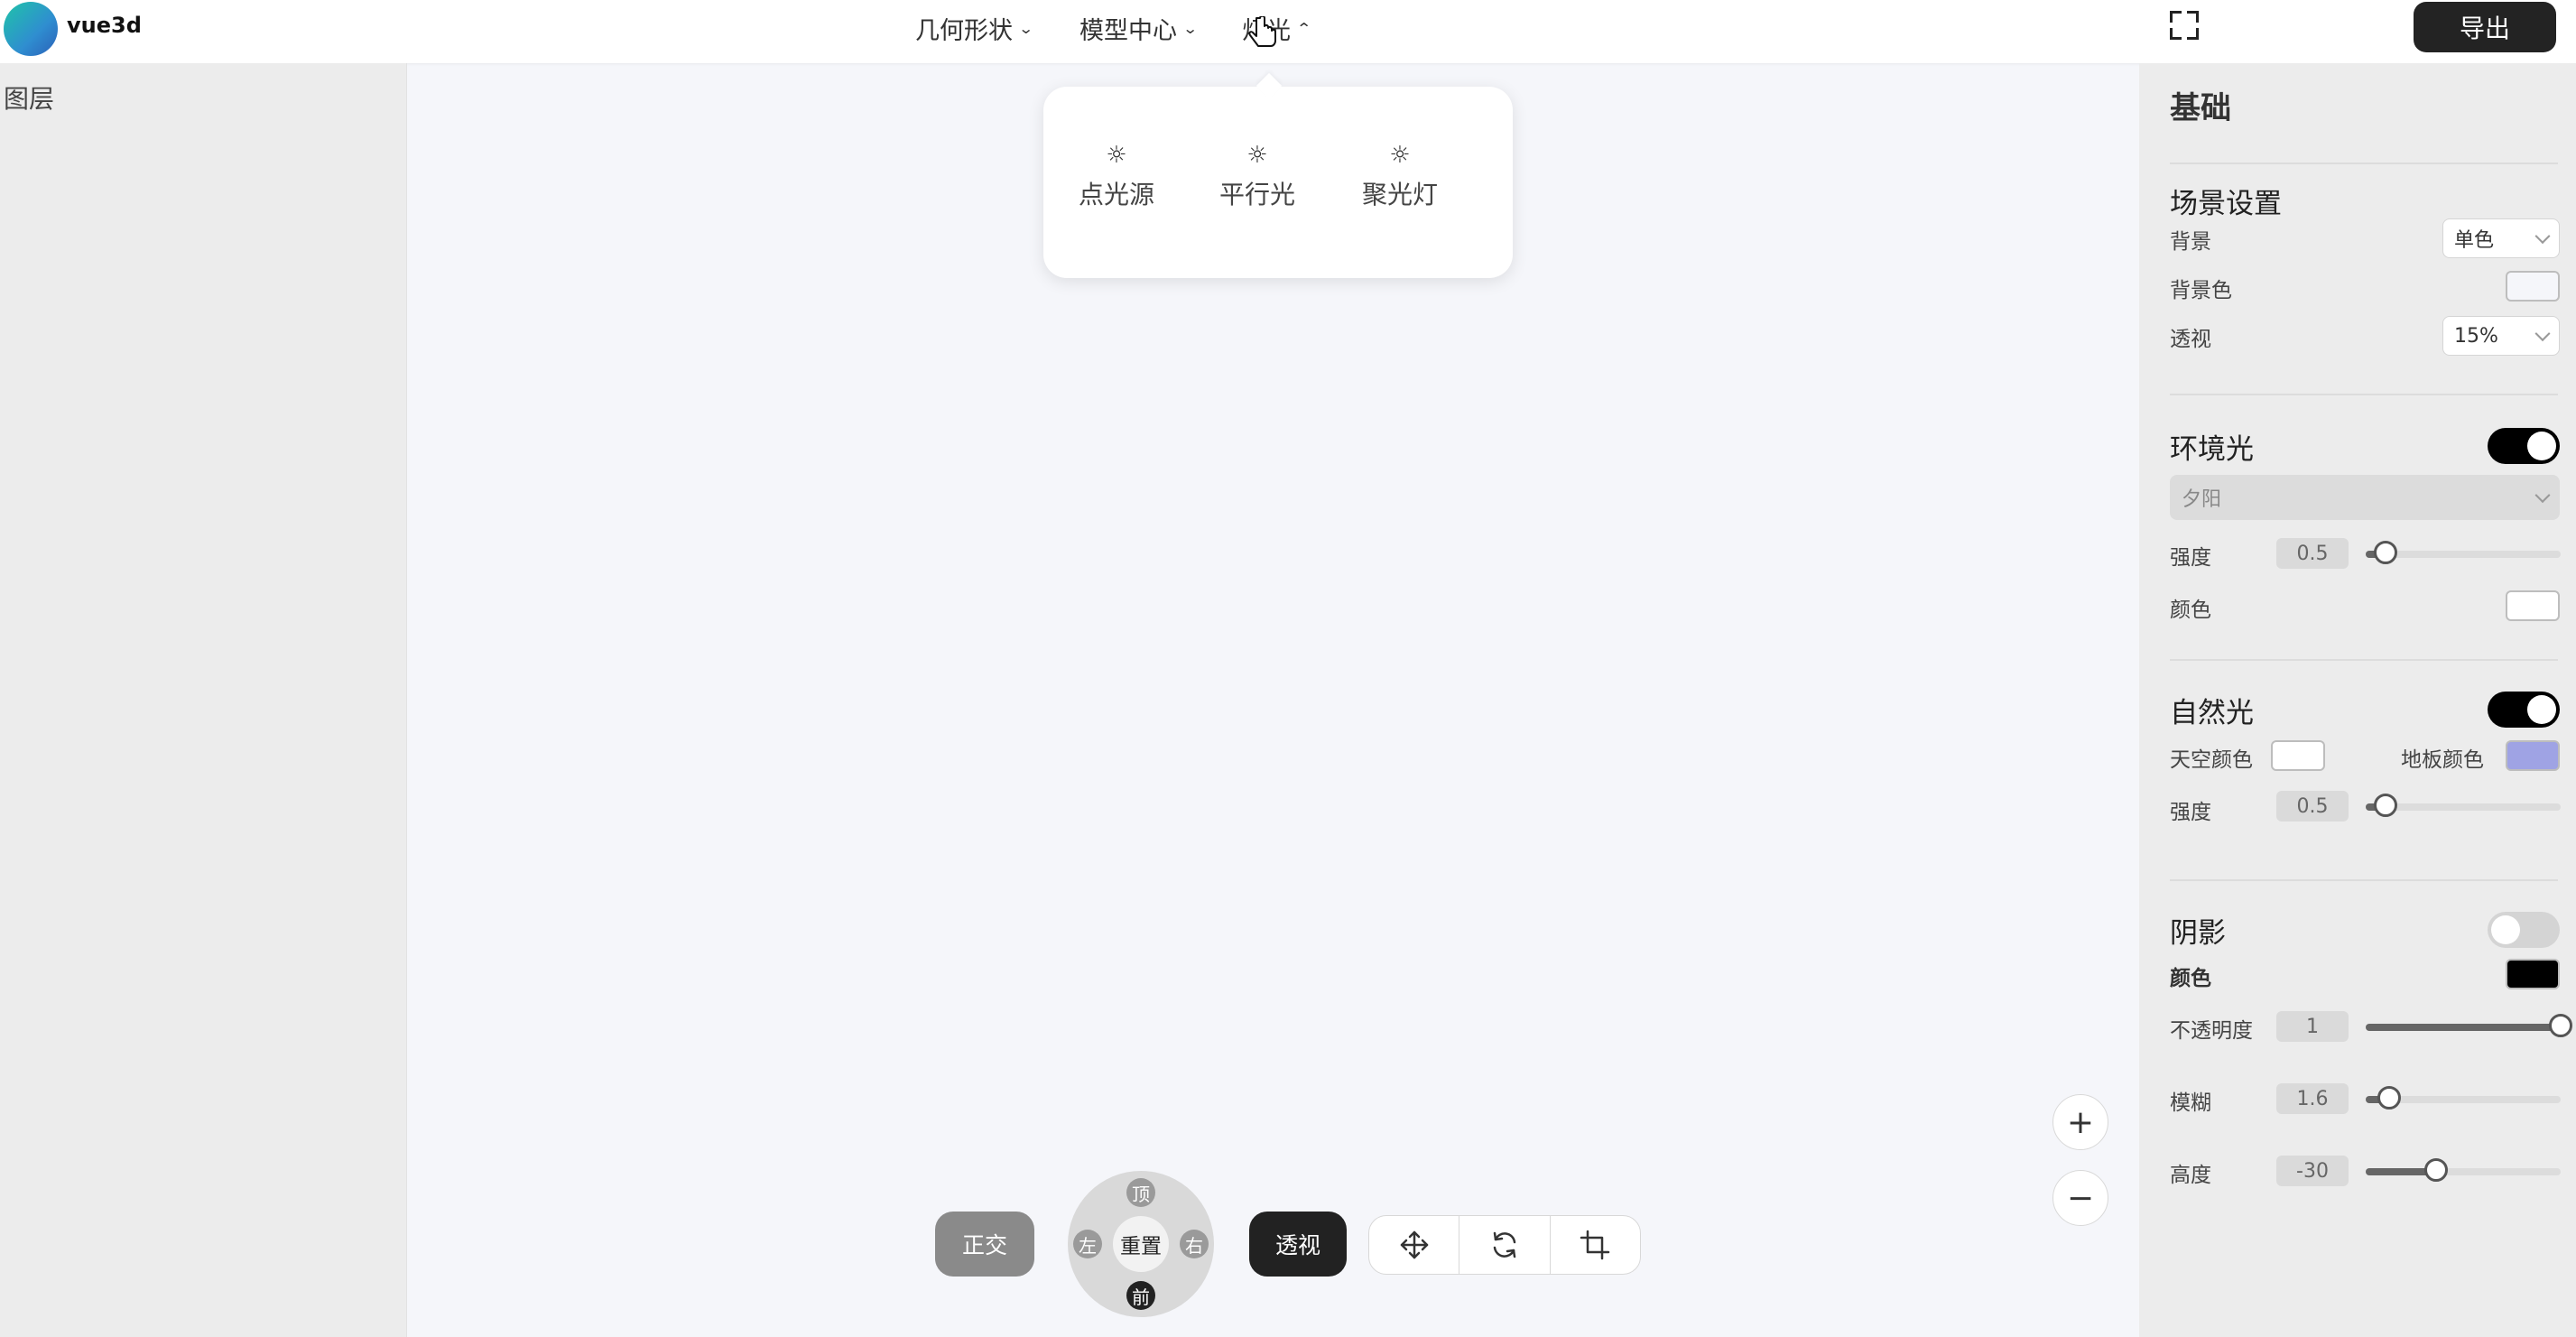 The width and height of the screenshot is (2576, 1337). What do you see at coordinates (2080, 1122) in the screenshot?
I see `zoom-in-button: +` at bounding box center [2080, 1122].